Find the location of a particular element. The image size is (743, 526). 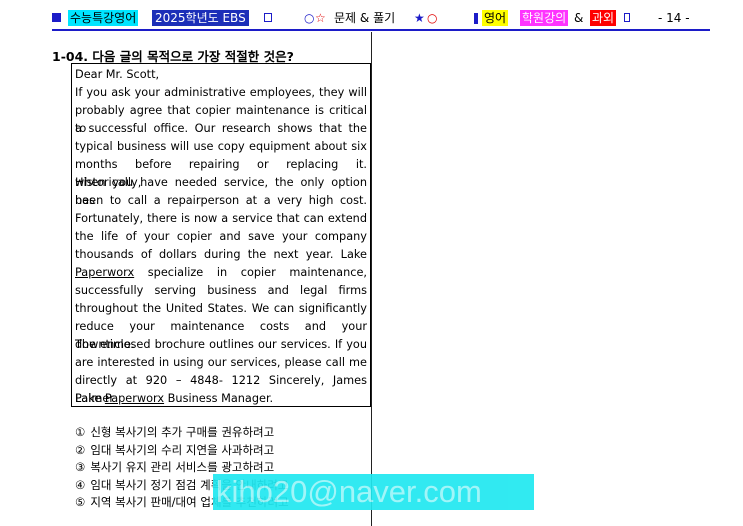

choice-text: 임대 복사기 정기 점검 계획을 안내하려고 is located at coordinates (189, 484).